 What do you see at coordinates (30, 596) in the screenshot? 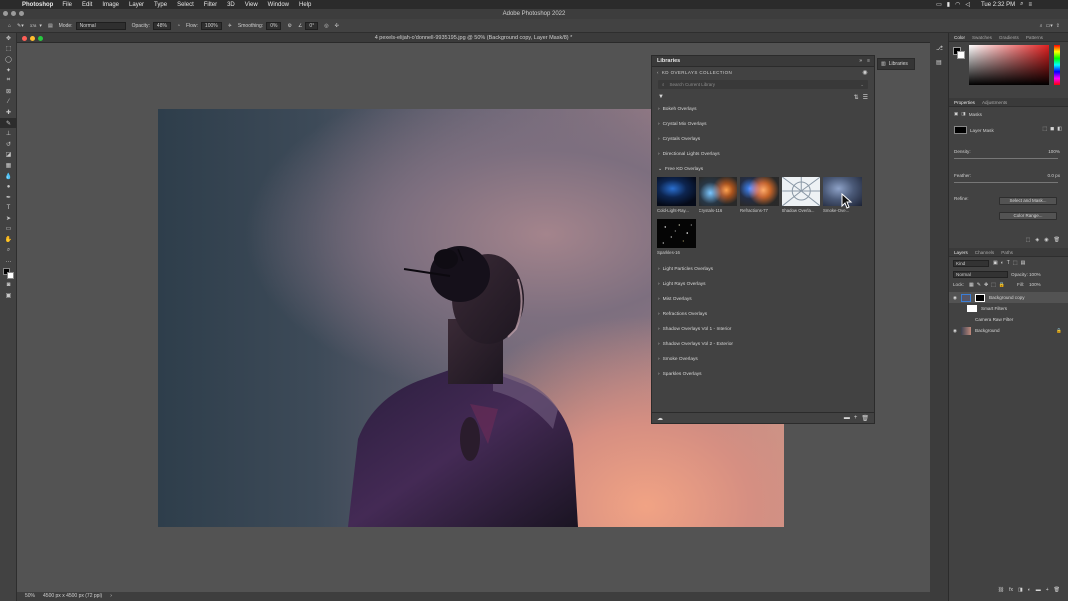
I see `zoom-level: 50%` at bounding box center [30, 596].